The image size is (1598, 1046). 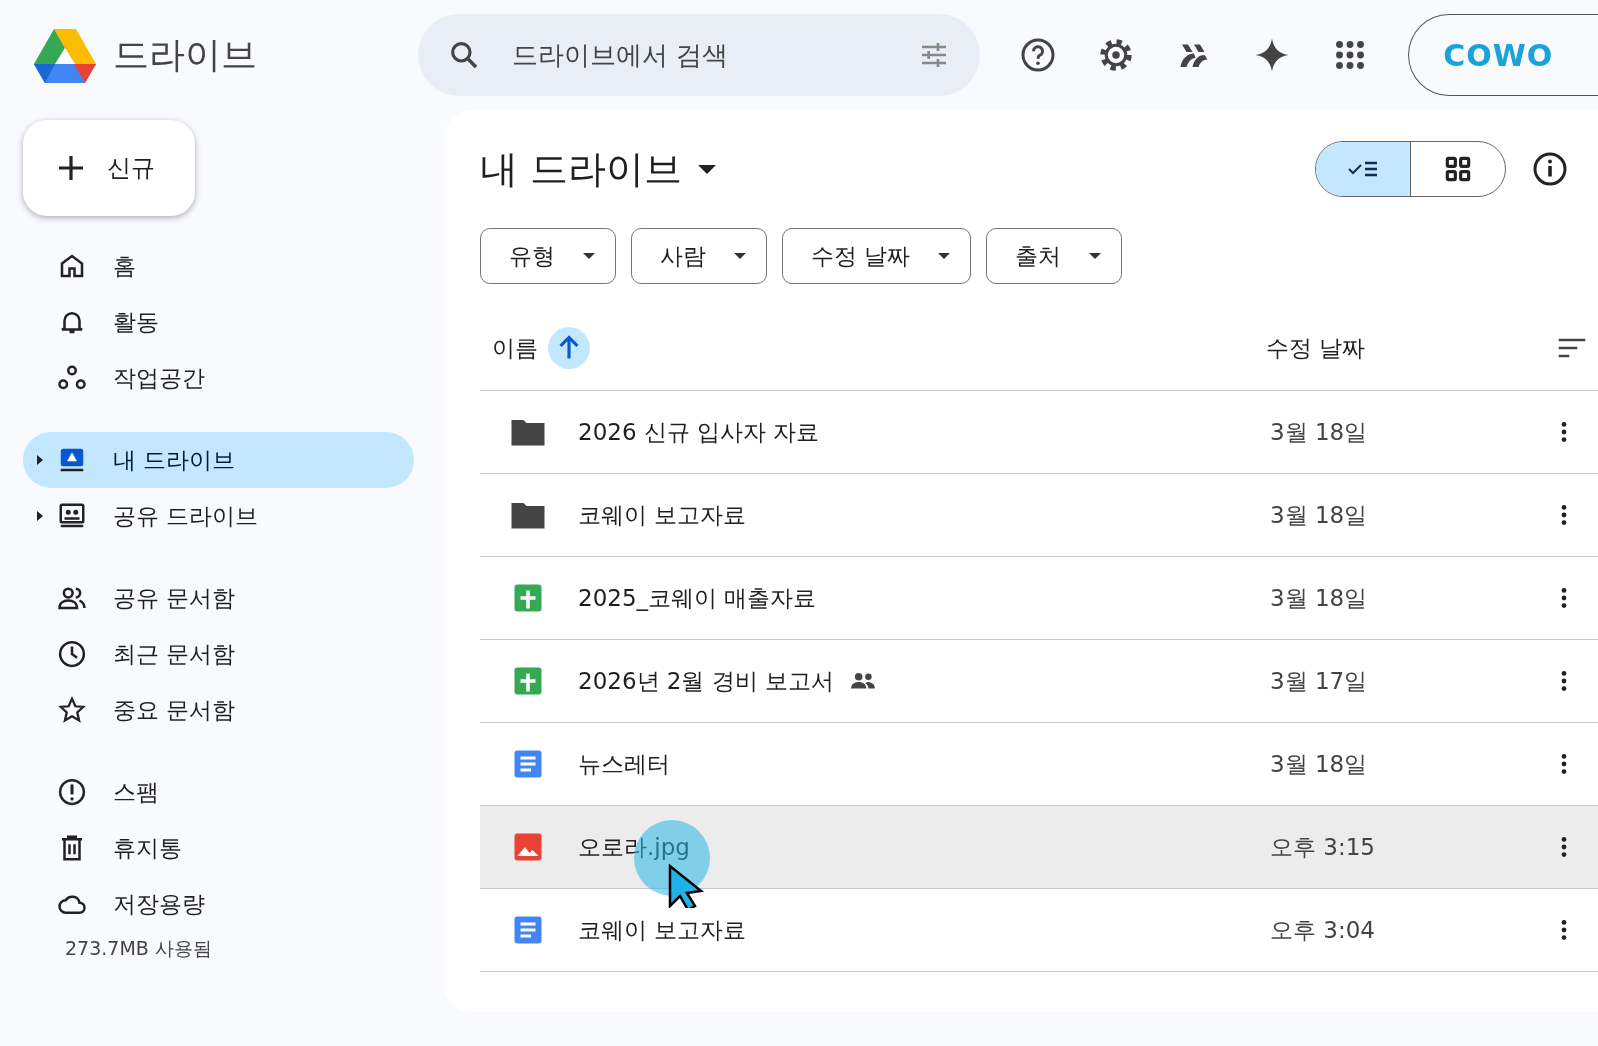 What do you see at coordinates (218, 266) in the screenshot?
I see `sidebar-item: 홈` at bounding box center [218, 266].